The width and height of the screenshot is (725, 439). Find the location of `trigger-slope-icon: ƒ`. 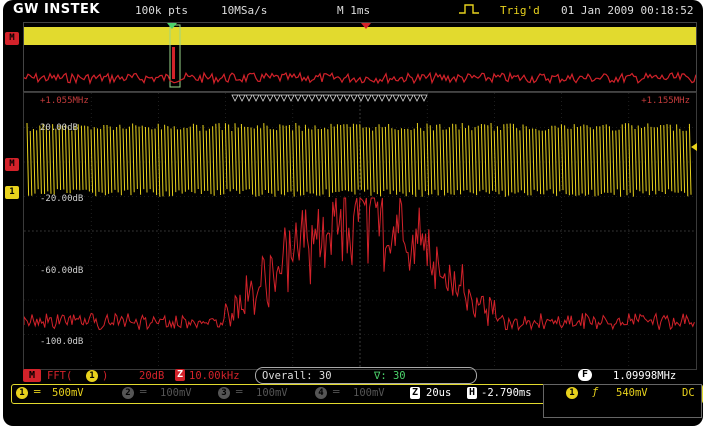

trigger-slope-icon: ƒ is located at coordinates (595, 392).